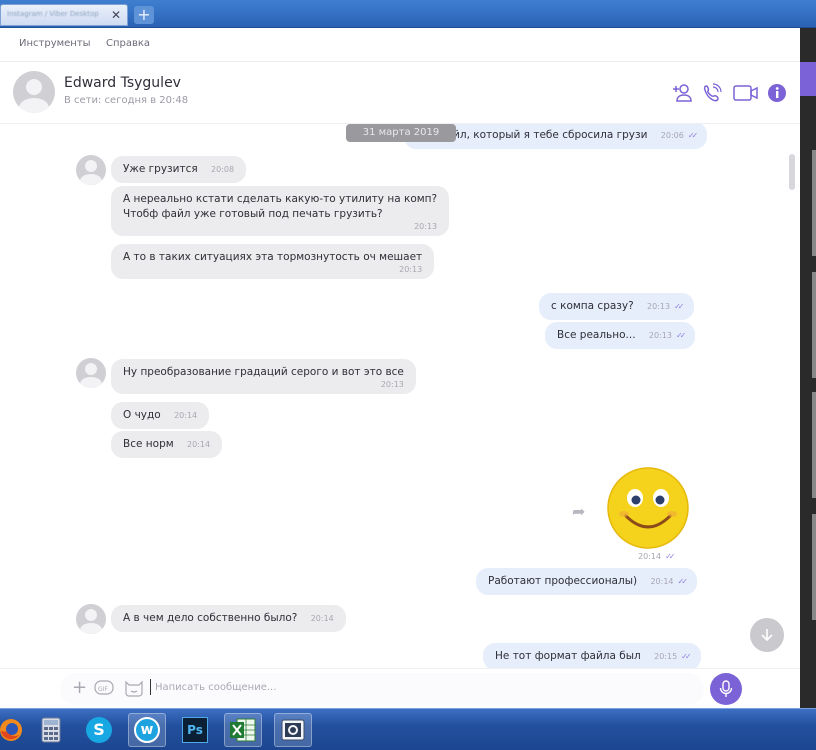 This screenshot has width=816, height=750. Describe the element at coordinates (223, 169) in the screenshot. I see `message-time: 20:08` at that location.